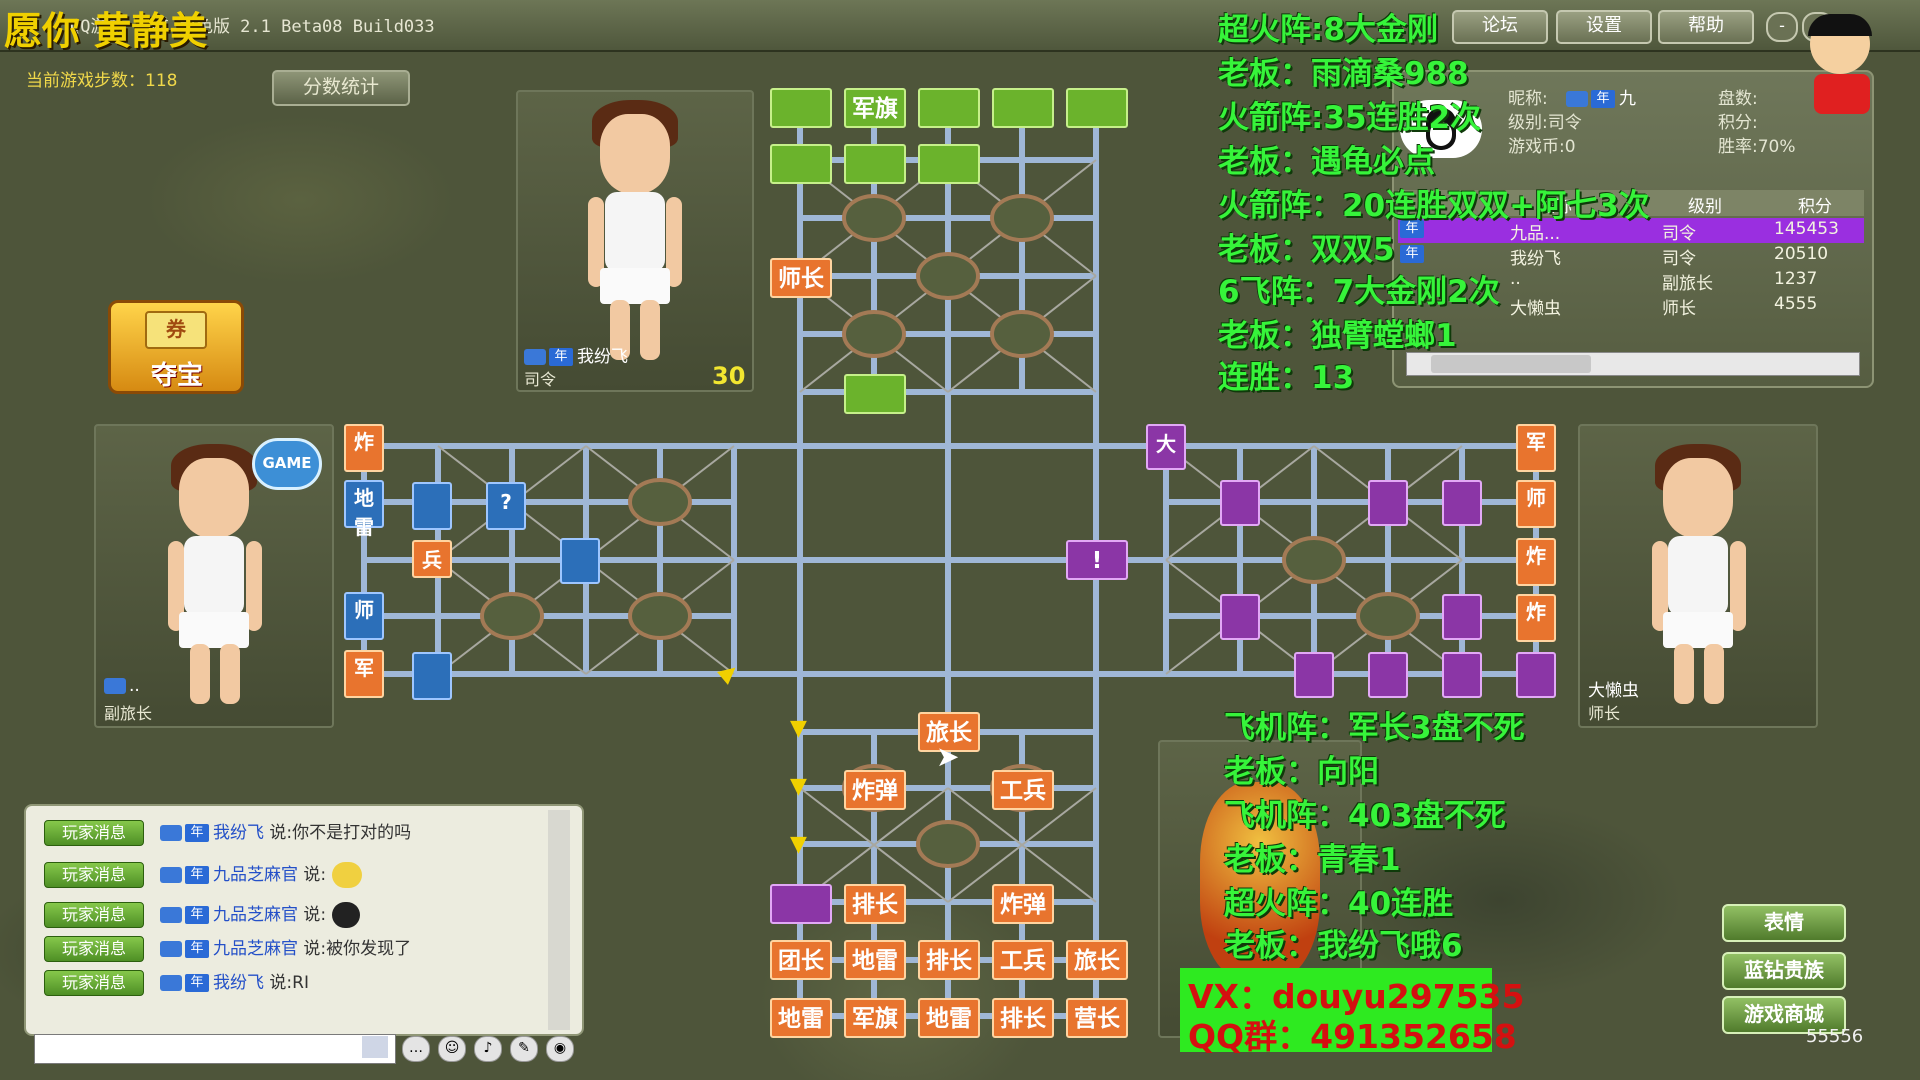 This screenshot has width=1920, height=1080. Describe the element at coordinates (1687, 284) in the screenshot. I see `row-level: 副旅长` at that location.